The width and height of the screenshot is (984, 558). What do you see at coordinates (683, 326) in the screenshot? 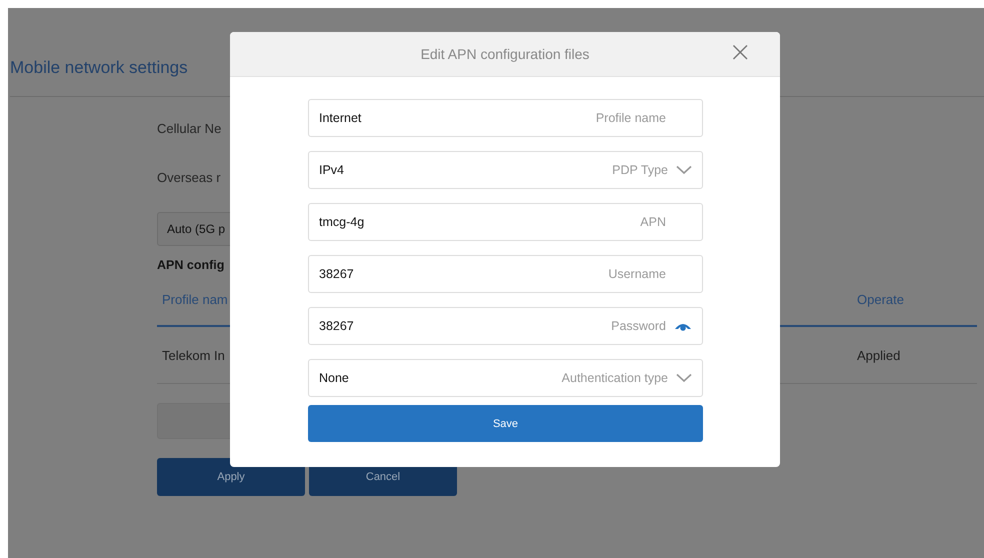
I see `eye-icon` at bounding box center [683, 326].